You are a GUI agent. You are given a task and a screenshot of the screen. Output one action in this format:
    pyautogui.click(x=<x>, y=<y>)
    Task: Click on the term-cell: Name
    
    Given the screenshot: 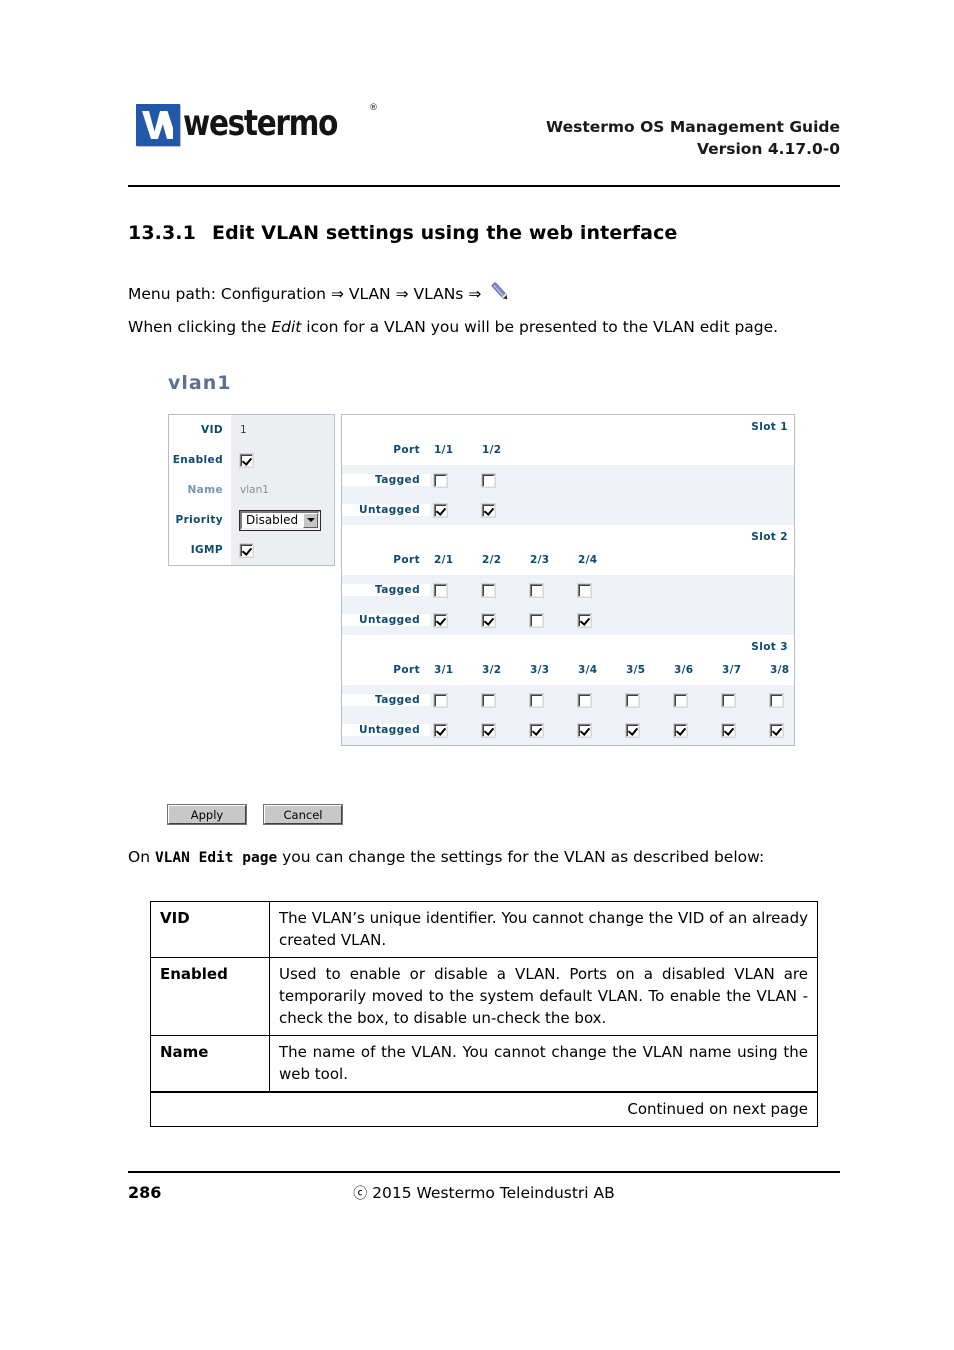 What is the action you would take?
    pyautogui.click(x=210, y=1064)
    